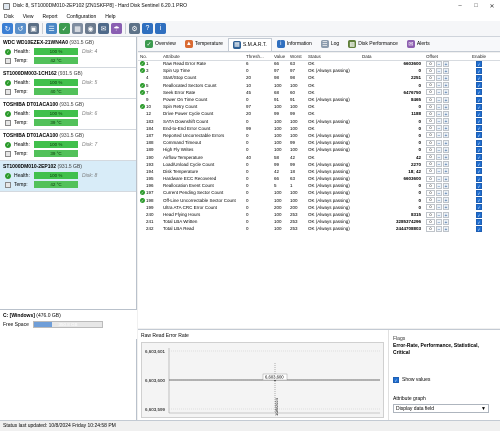 This screenshot has height=431, width=500. Describe the element at coordinates (33, 28) in the screenshot. I see `drive-icon: ▣` at that location.